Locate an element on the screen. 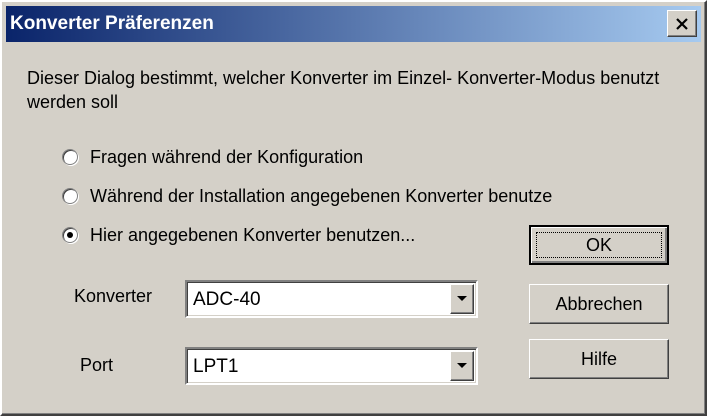  close-icon is located at coordinates (682, 23).